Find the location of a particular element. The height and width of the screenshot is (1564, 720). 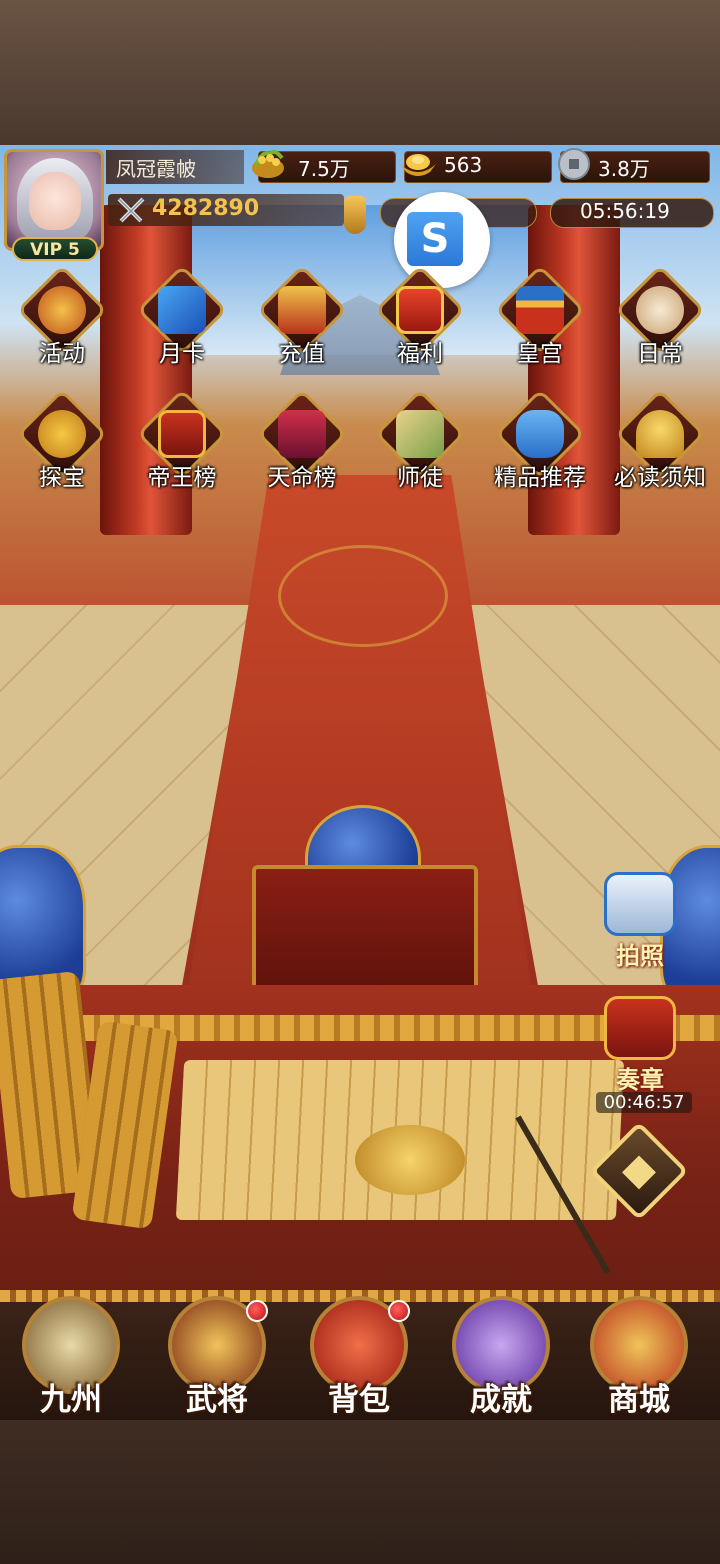

scroll-banner-icon is located at coordinates (182, 434).